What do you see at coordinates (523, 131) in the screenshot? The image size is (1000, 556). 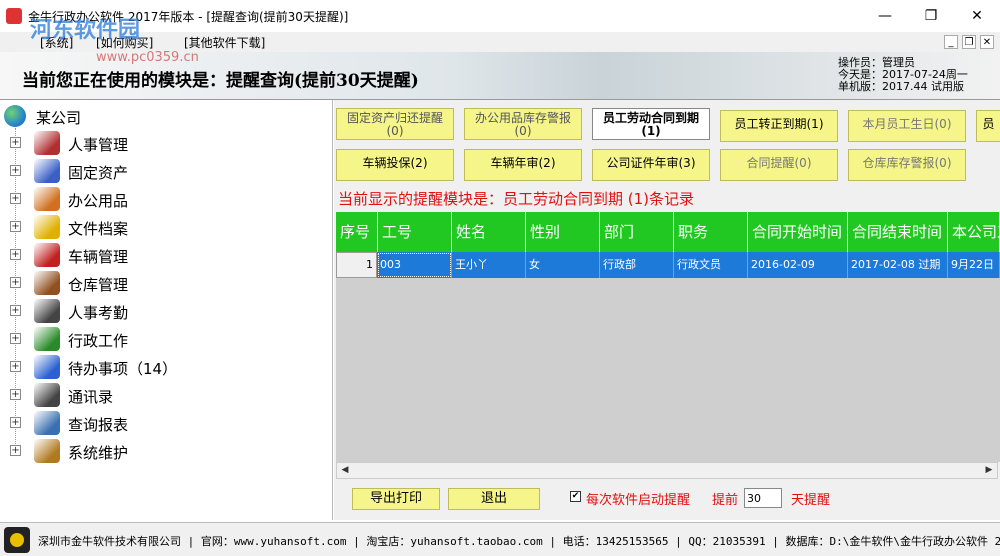 I see `button-count: (0)` at bounding box center [523, 131].